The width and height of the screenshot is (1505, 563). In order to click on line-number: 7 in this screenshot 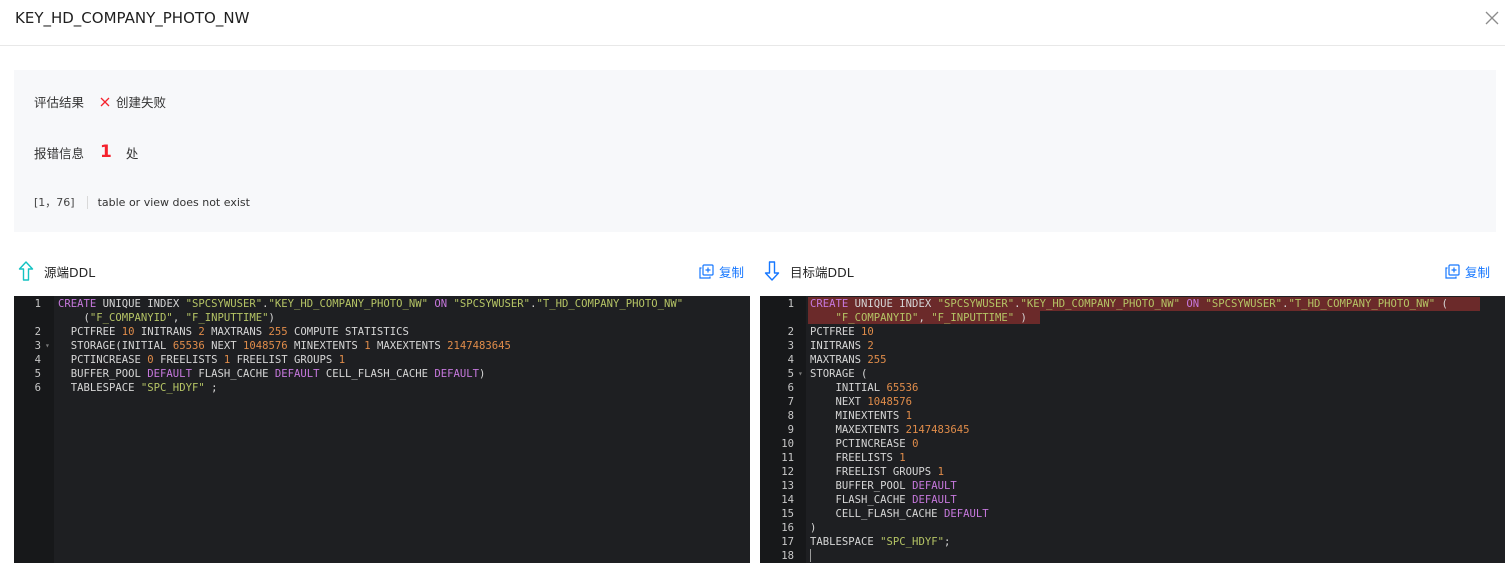, I will do `click(790, 402)`.